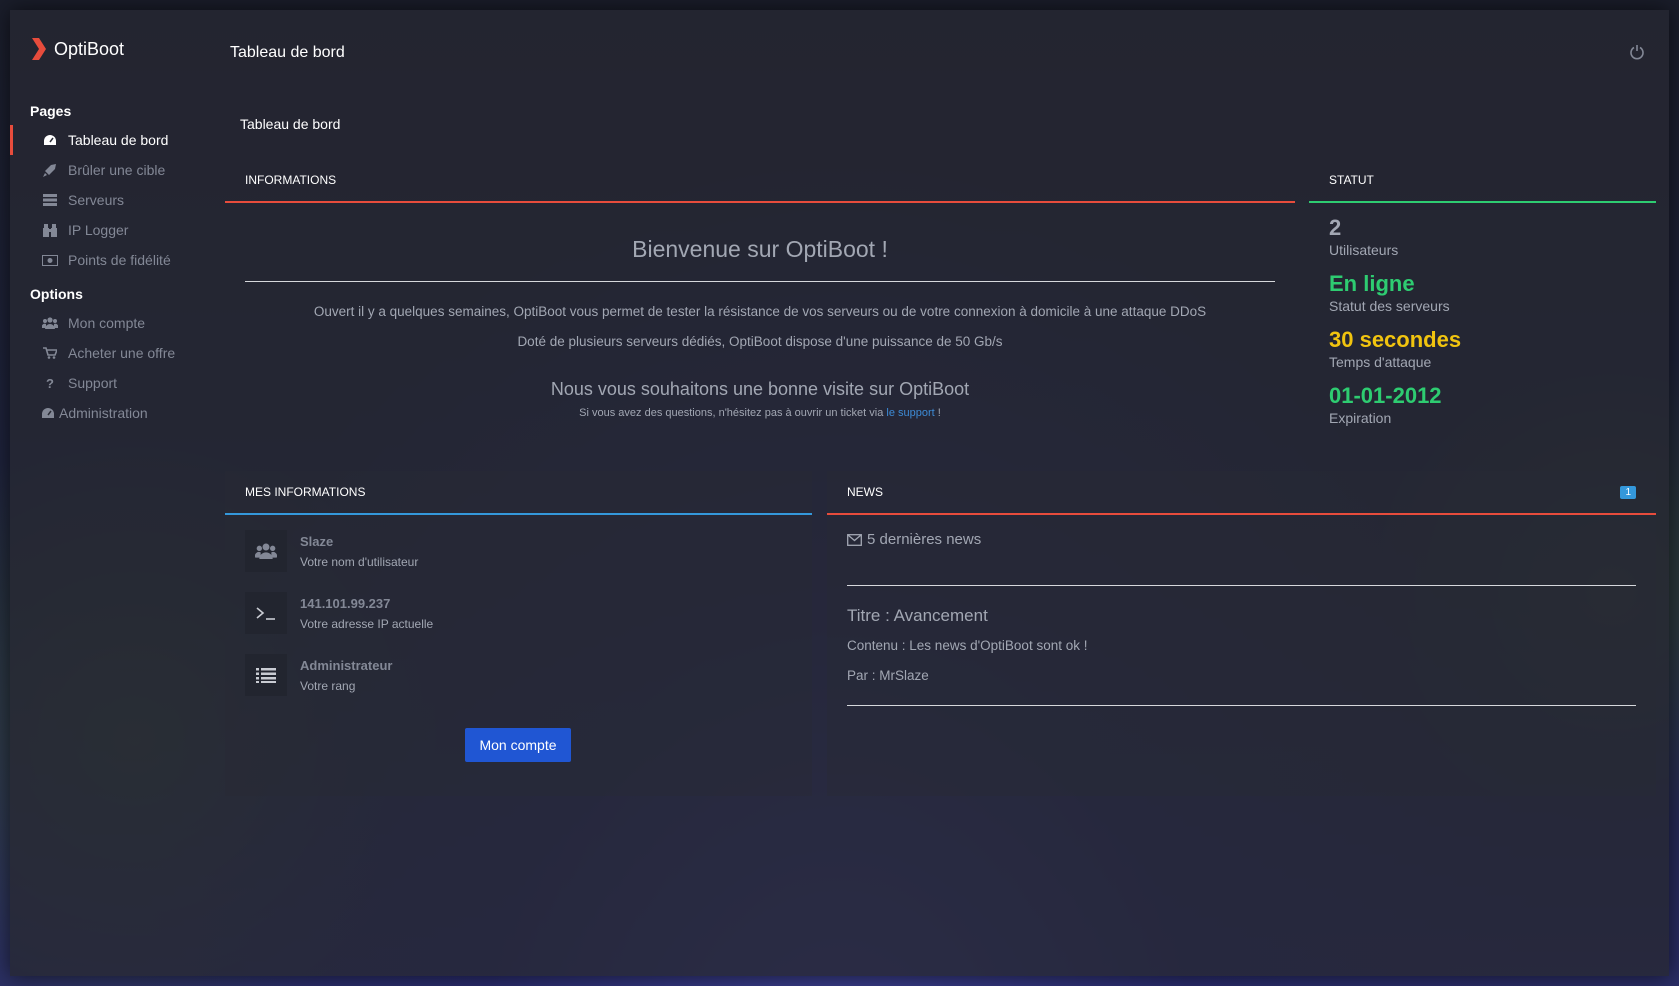 The width and height of the screenshot is (1679, 986). I want to click on info-row-rank: Administrateur Votre rang, so click(515, 675).